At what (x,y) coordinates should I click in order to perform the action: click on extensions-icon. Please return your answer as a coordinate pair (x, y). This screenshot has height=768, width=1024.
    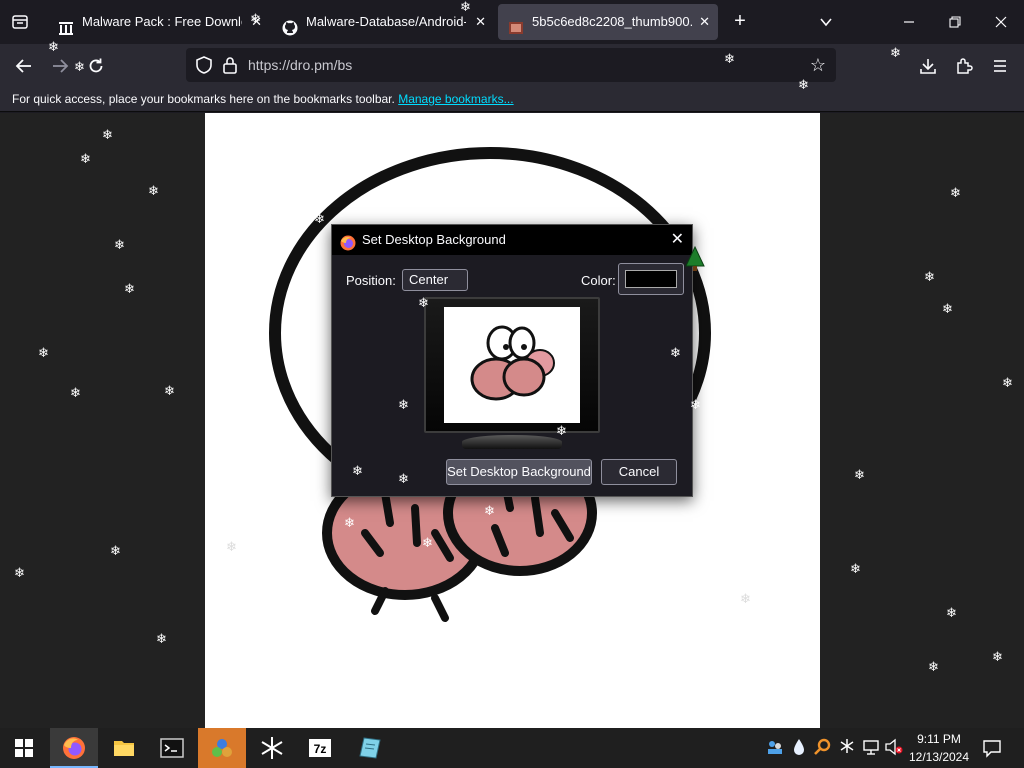
    Looking at the image, I should click on (964, 66).